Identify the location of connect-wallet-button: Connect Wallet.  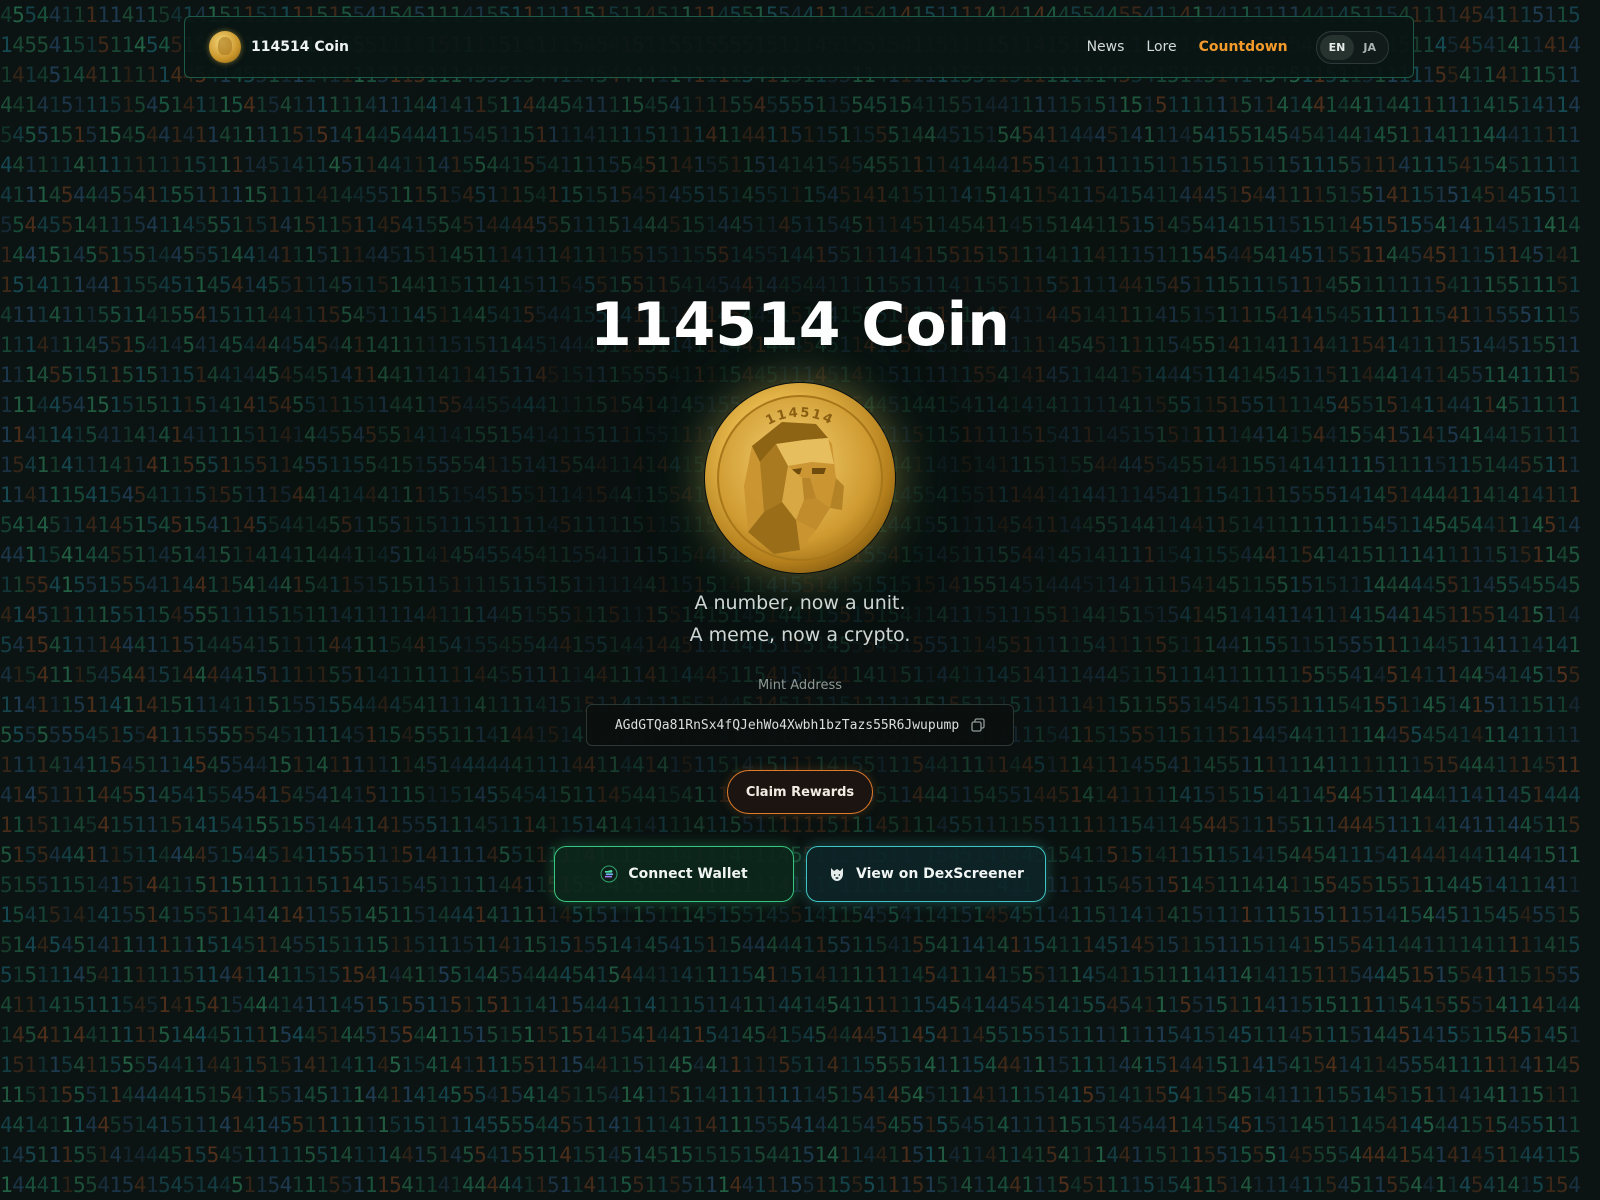
(674, 874).